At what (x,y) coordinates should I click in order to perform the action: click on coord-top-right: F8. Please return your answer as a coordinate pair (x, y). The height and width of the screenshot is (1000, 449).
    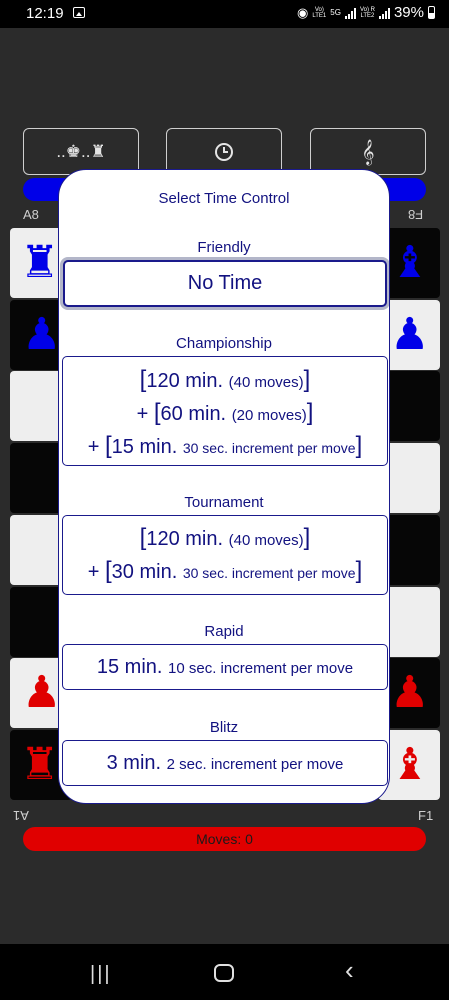
    Looking at the image, I should click on (416, 214).